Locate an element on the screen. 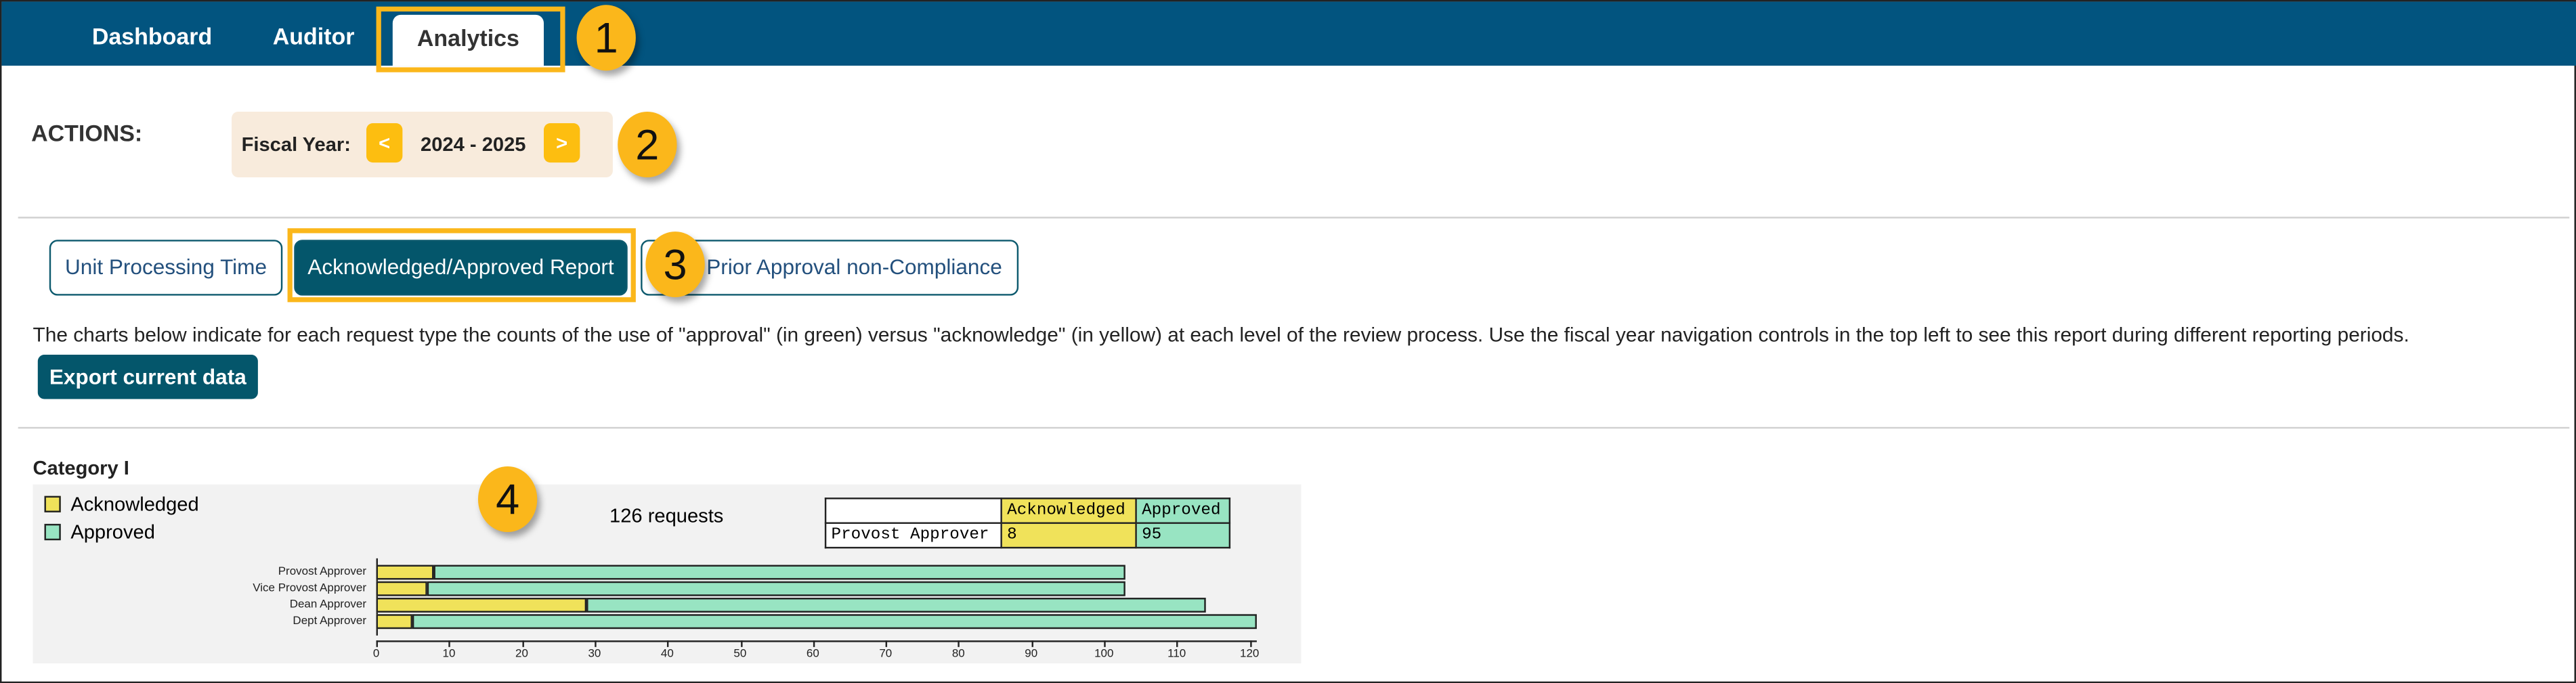  bar-label: Vice Provost Approver is located at coordinates (309, 589).